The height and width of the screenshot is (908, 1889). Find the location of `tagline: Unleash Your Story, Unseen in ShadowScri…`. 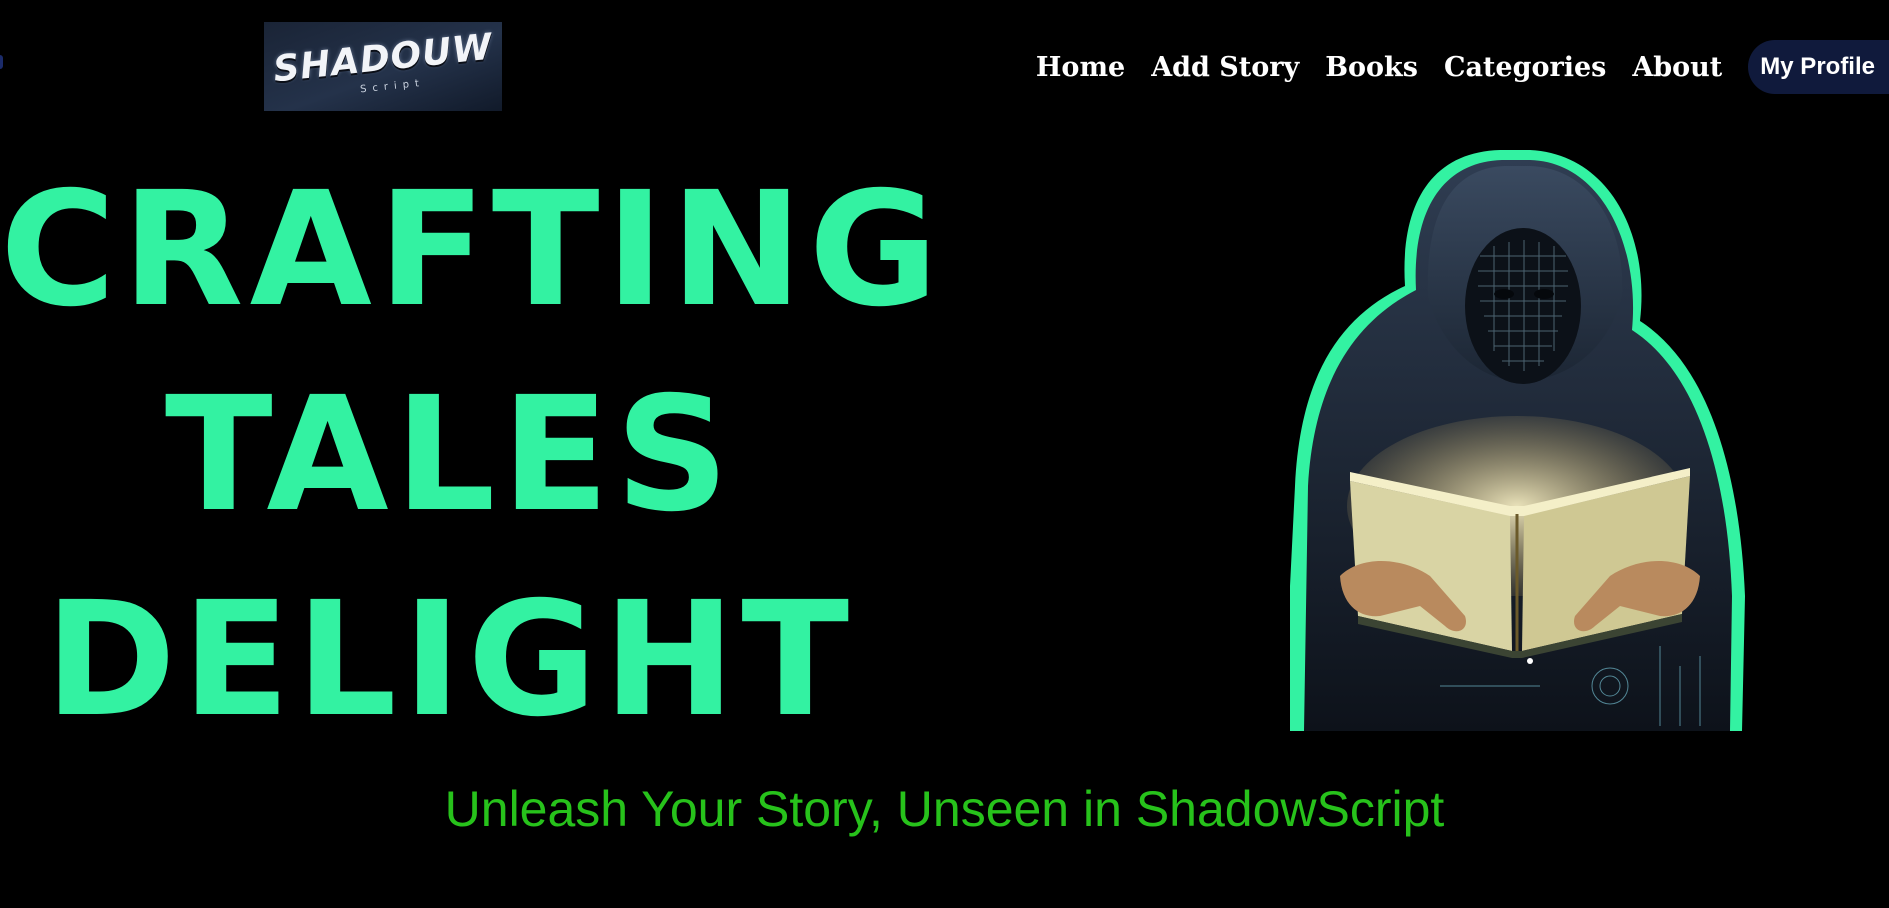

tagline: Unleash Your Story, Unseen in ShadowScri… is located at coordinates (944, 809).